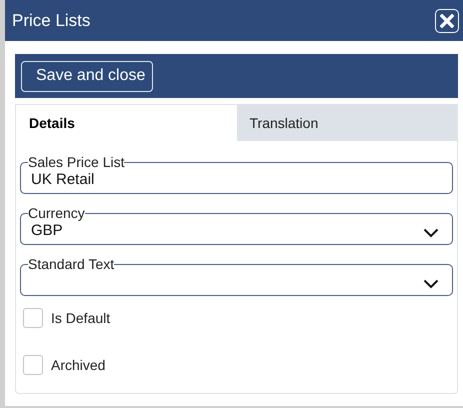  Describe the element at coordinates (47, 231) in the screenshot. I see `field-value: GBP` at that location.